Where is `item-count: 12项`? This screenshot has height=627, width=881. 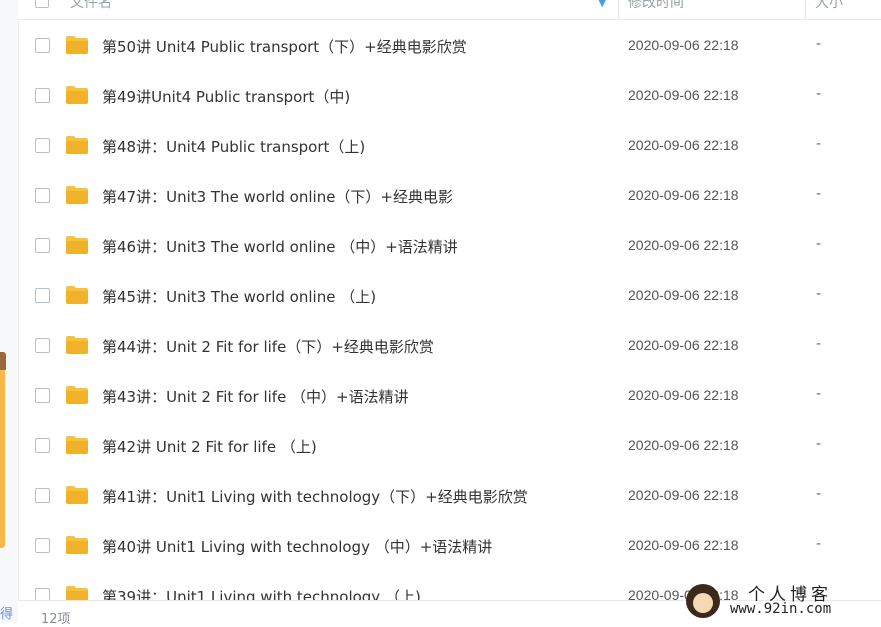
item-count: 12项 is located at coordinates (56, 619).